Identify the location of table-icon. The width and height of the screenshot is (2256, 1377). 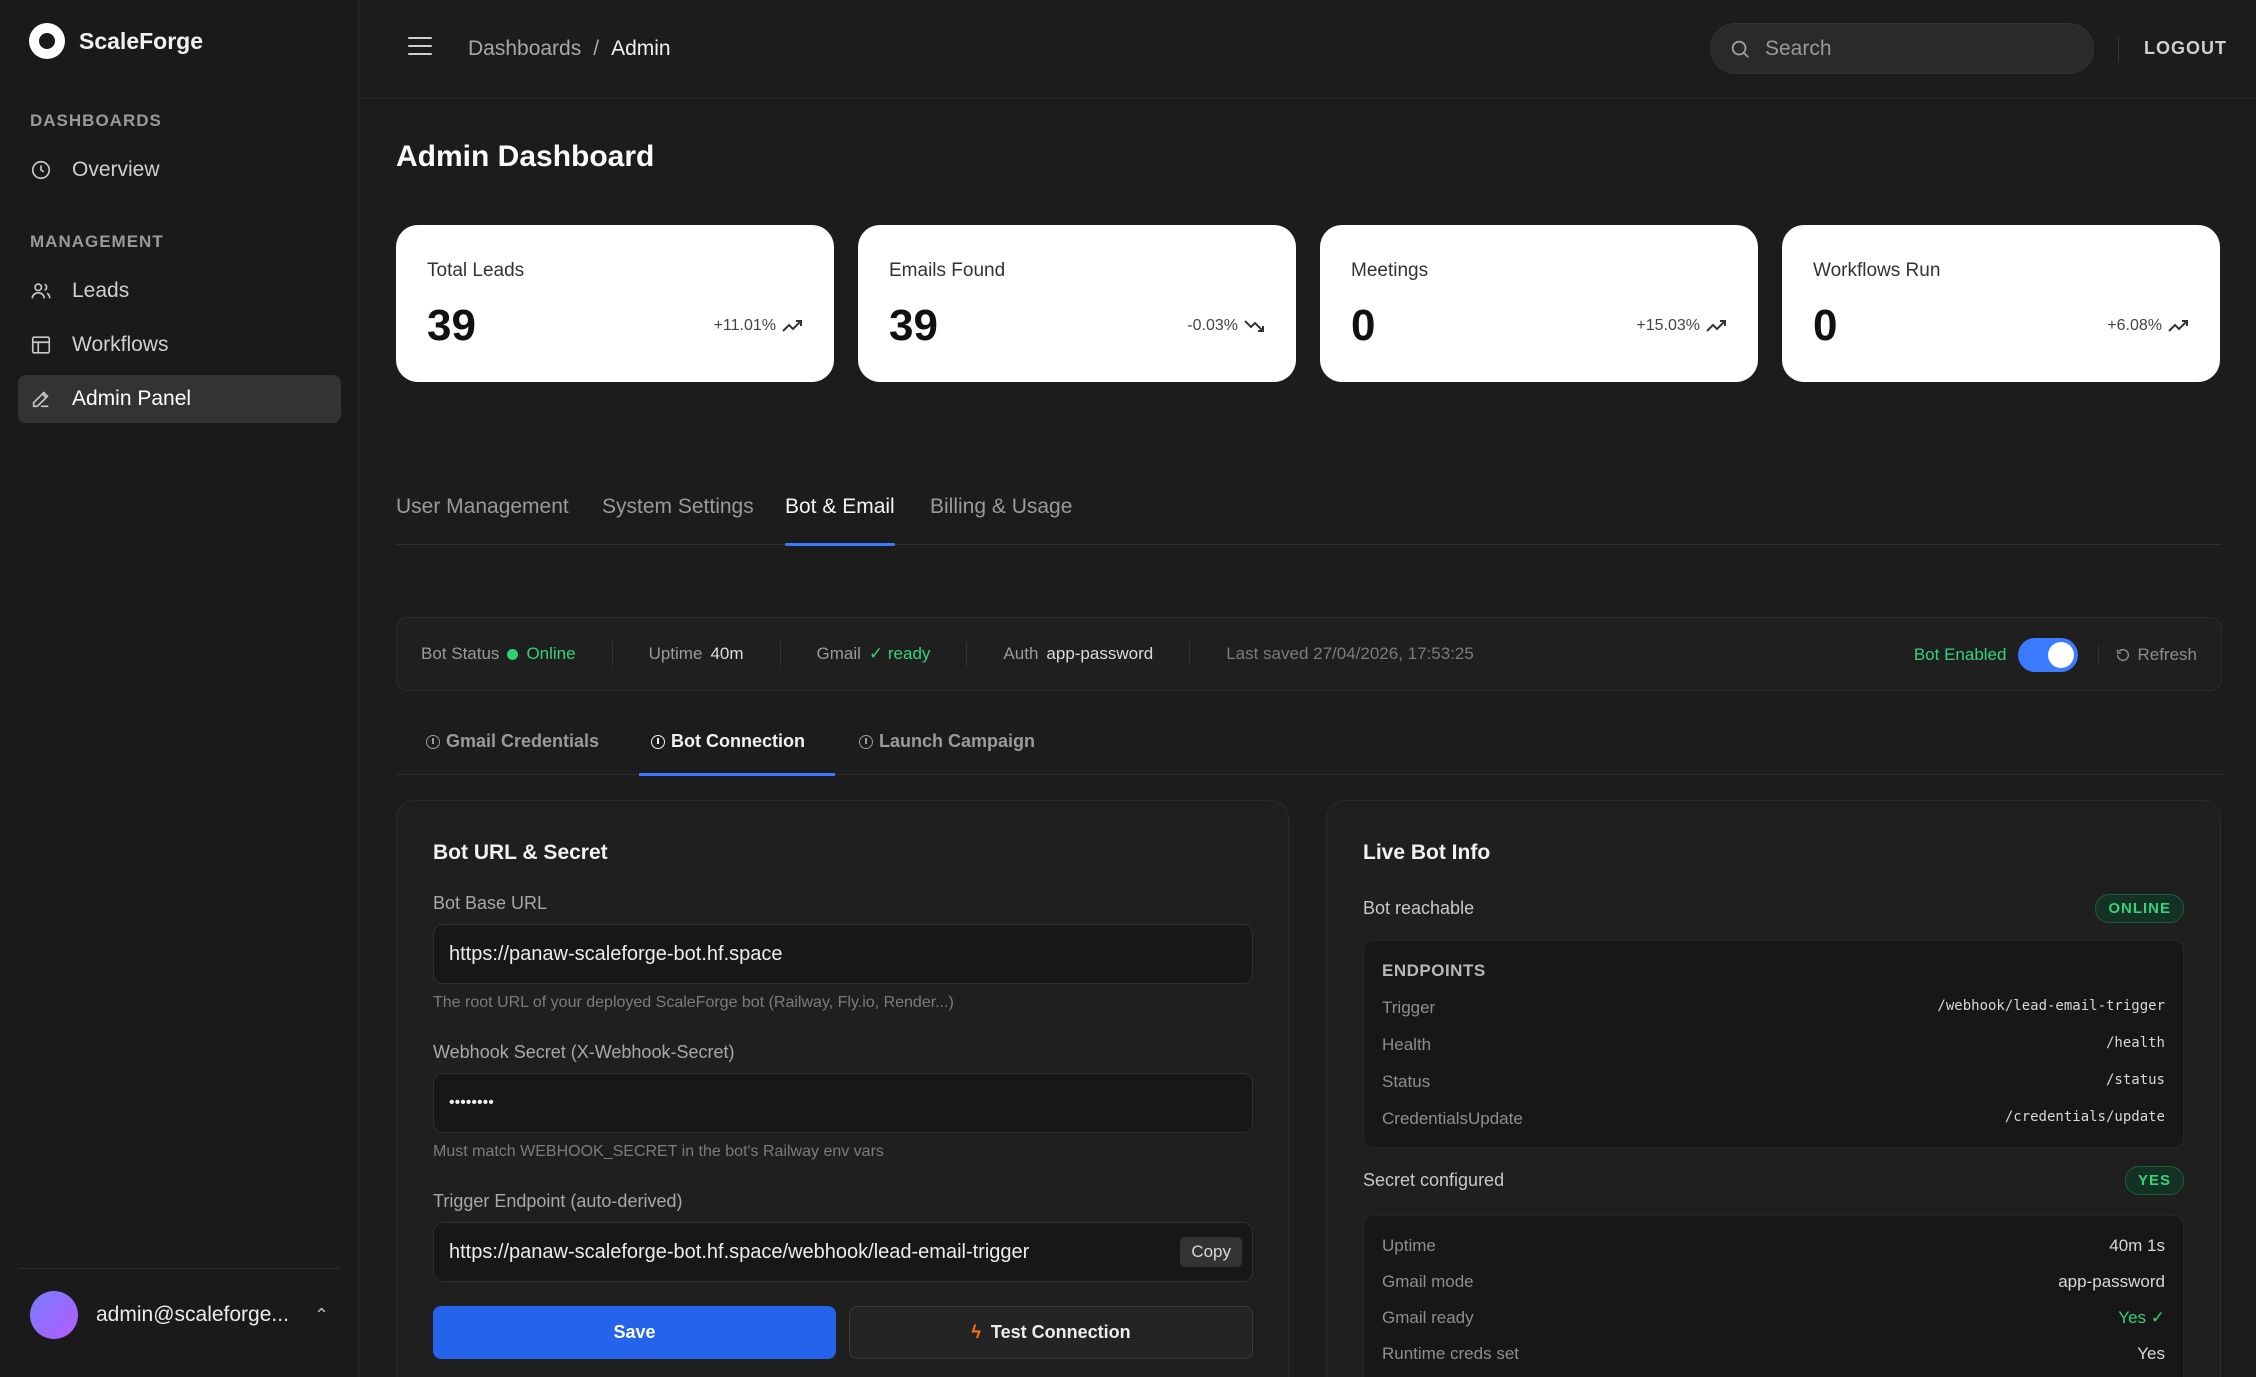
(41, 345).